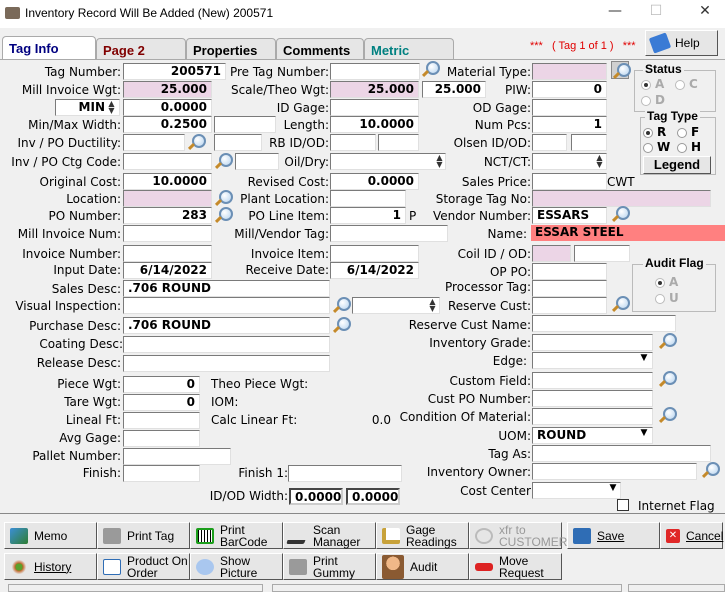 The height and width of the screenshot is (592, 725). What do you see at coordinates (705, 13) in the screenshot?
I see `close-button: ✕` at bounding box center [705, 13].